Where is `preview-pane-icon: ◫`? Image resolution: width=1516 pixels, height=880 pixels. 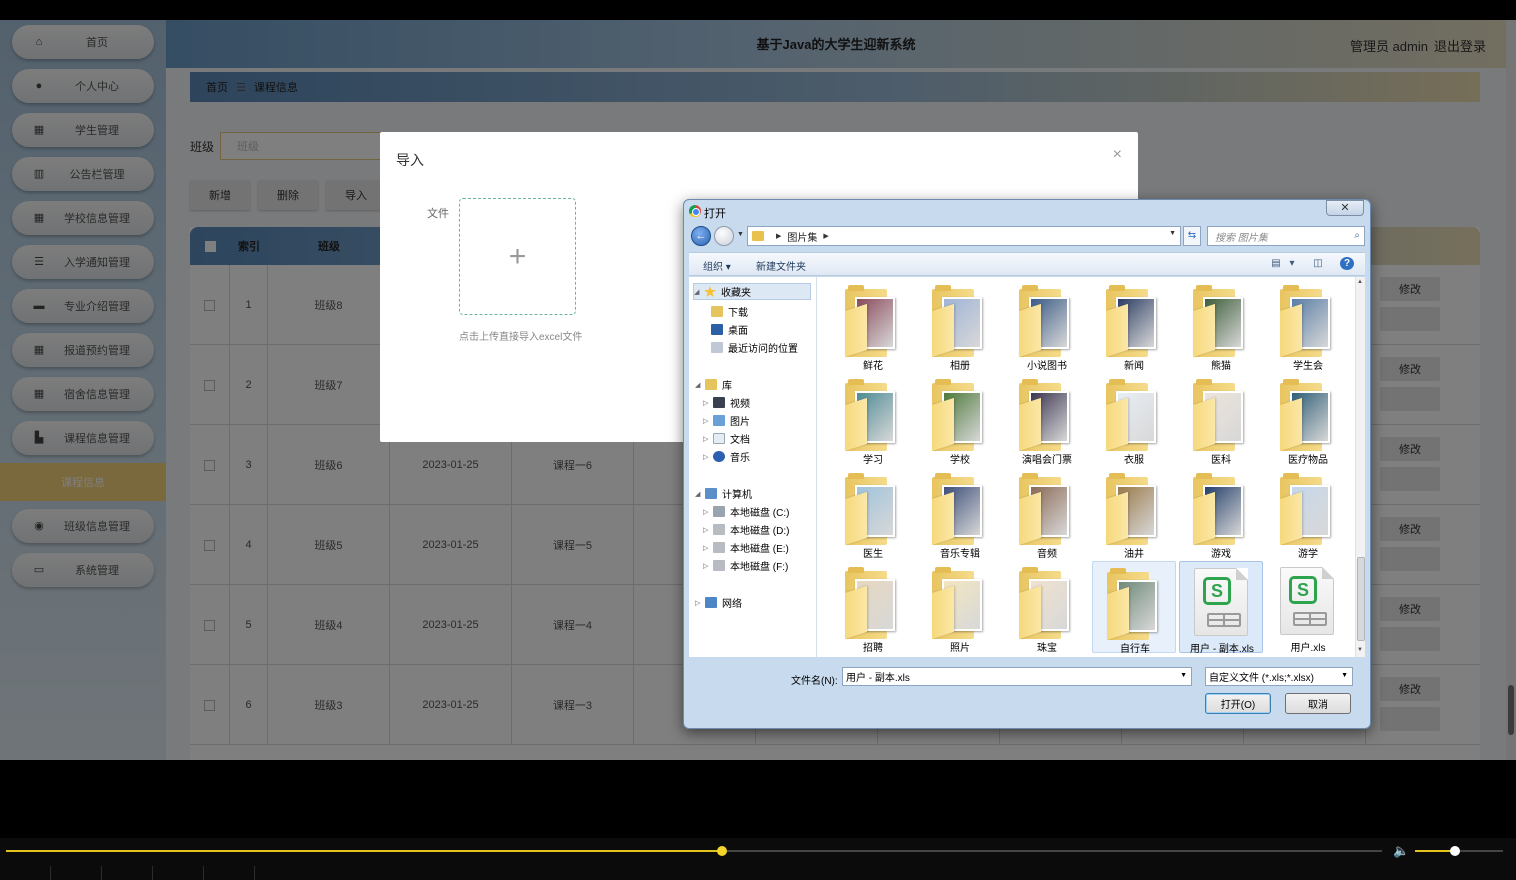
preview-pane-icon: ◫ is located at coordinates (1318, 263).